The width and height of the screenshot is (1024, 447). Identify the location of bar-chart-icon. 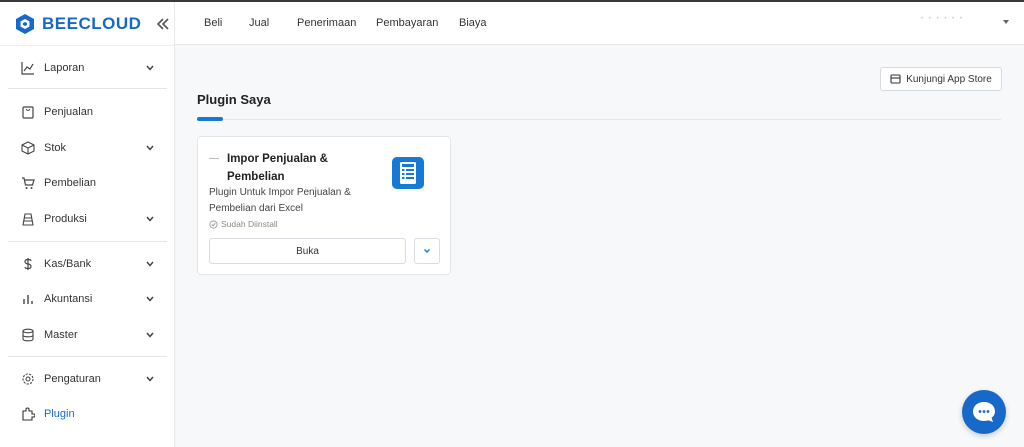
(28, 299).